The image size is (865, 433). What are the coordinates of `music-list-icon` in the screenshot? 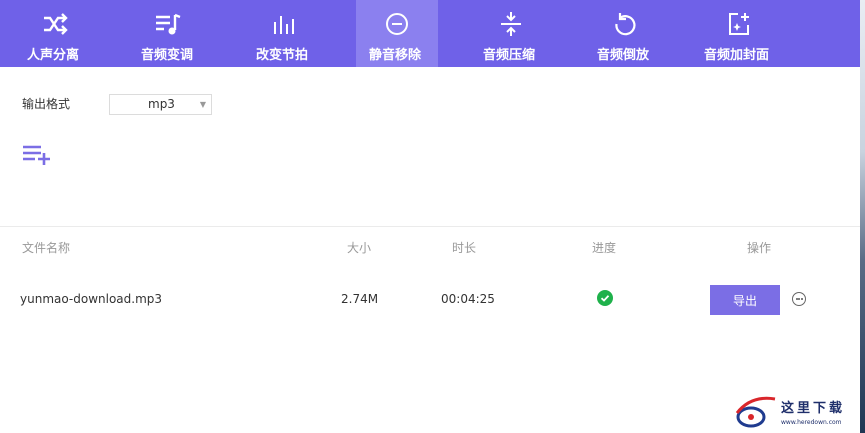 It's located at (168, 24).